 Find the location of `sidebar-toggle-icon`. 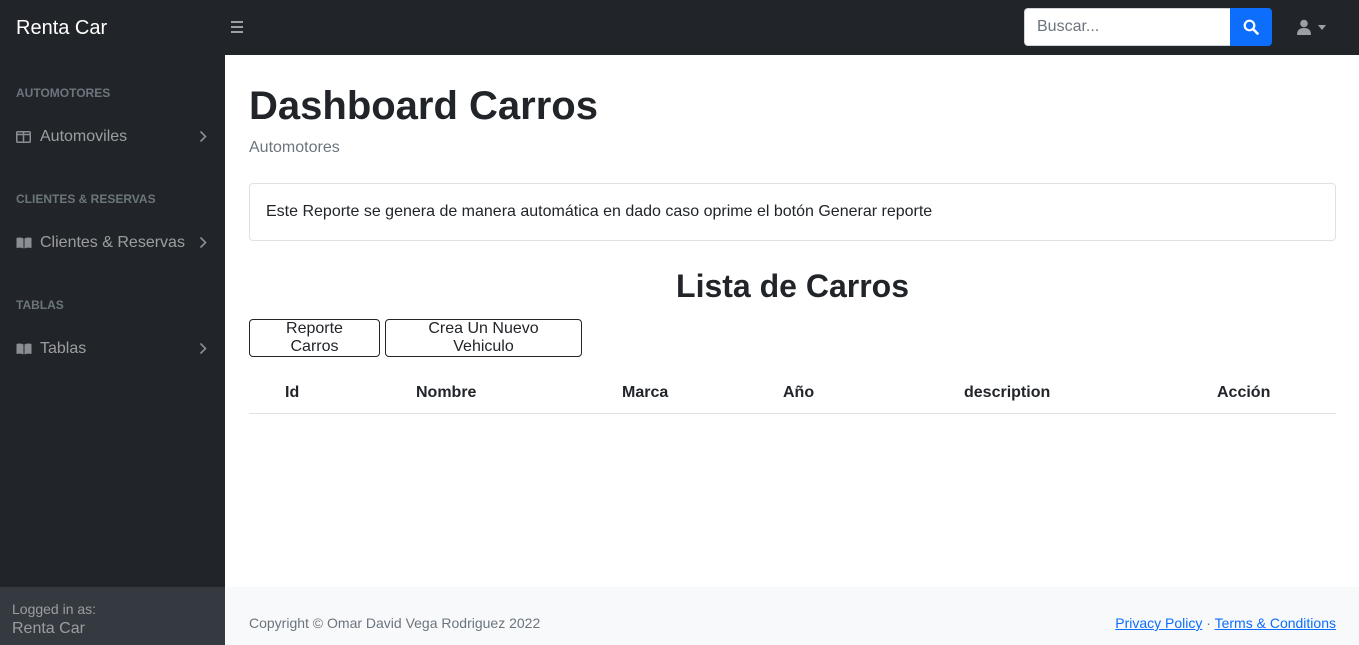

sidebar-toggle-icon is located at coordinates (240, 27).